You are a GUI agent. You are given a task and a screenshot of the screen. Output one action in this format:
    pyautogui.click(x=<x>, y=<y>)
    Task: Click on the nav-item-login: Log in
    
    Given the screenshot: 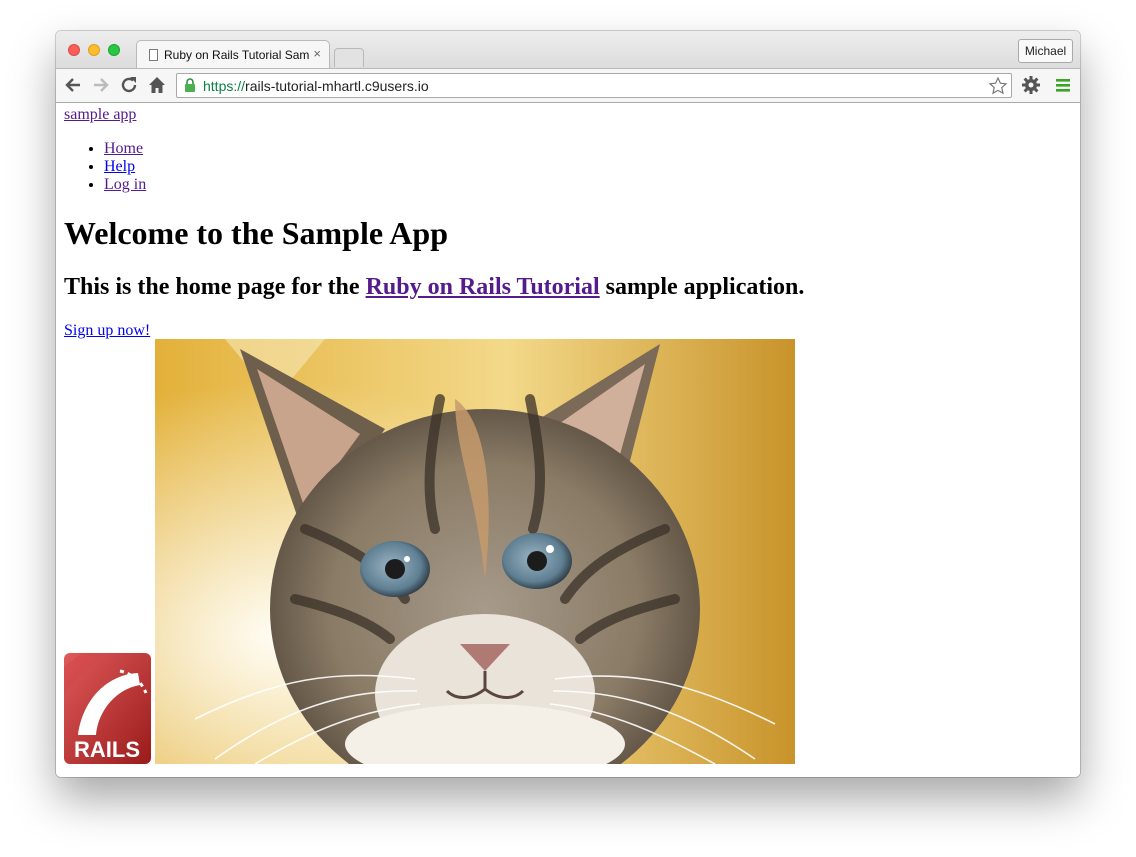 What is the action you would take?
    pyautogui.click(x=125, y=185)
    